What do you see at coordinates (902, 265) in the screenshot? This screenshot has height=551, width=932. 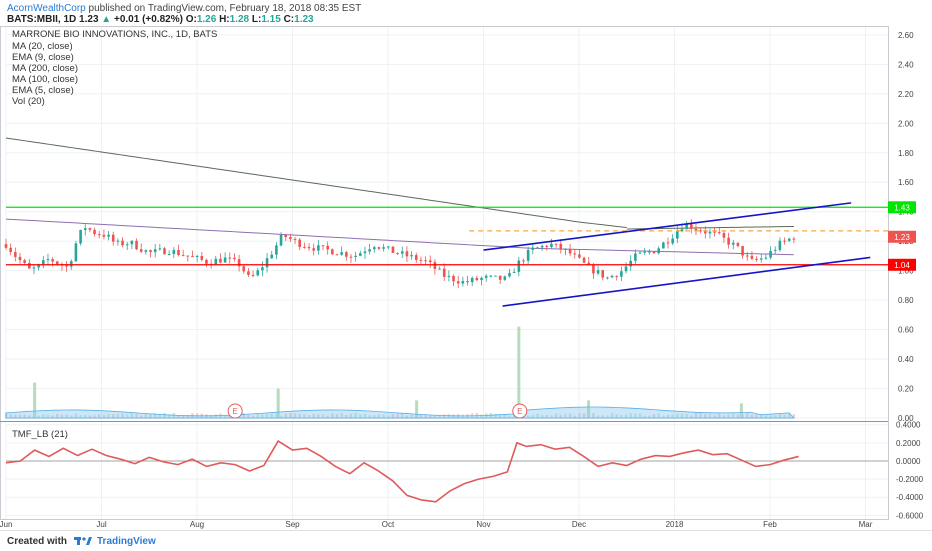 I see `price-label-text: 1.04` at bounding box center [902, 265].